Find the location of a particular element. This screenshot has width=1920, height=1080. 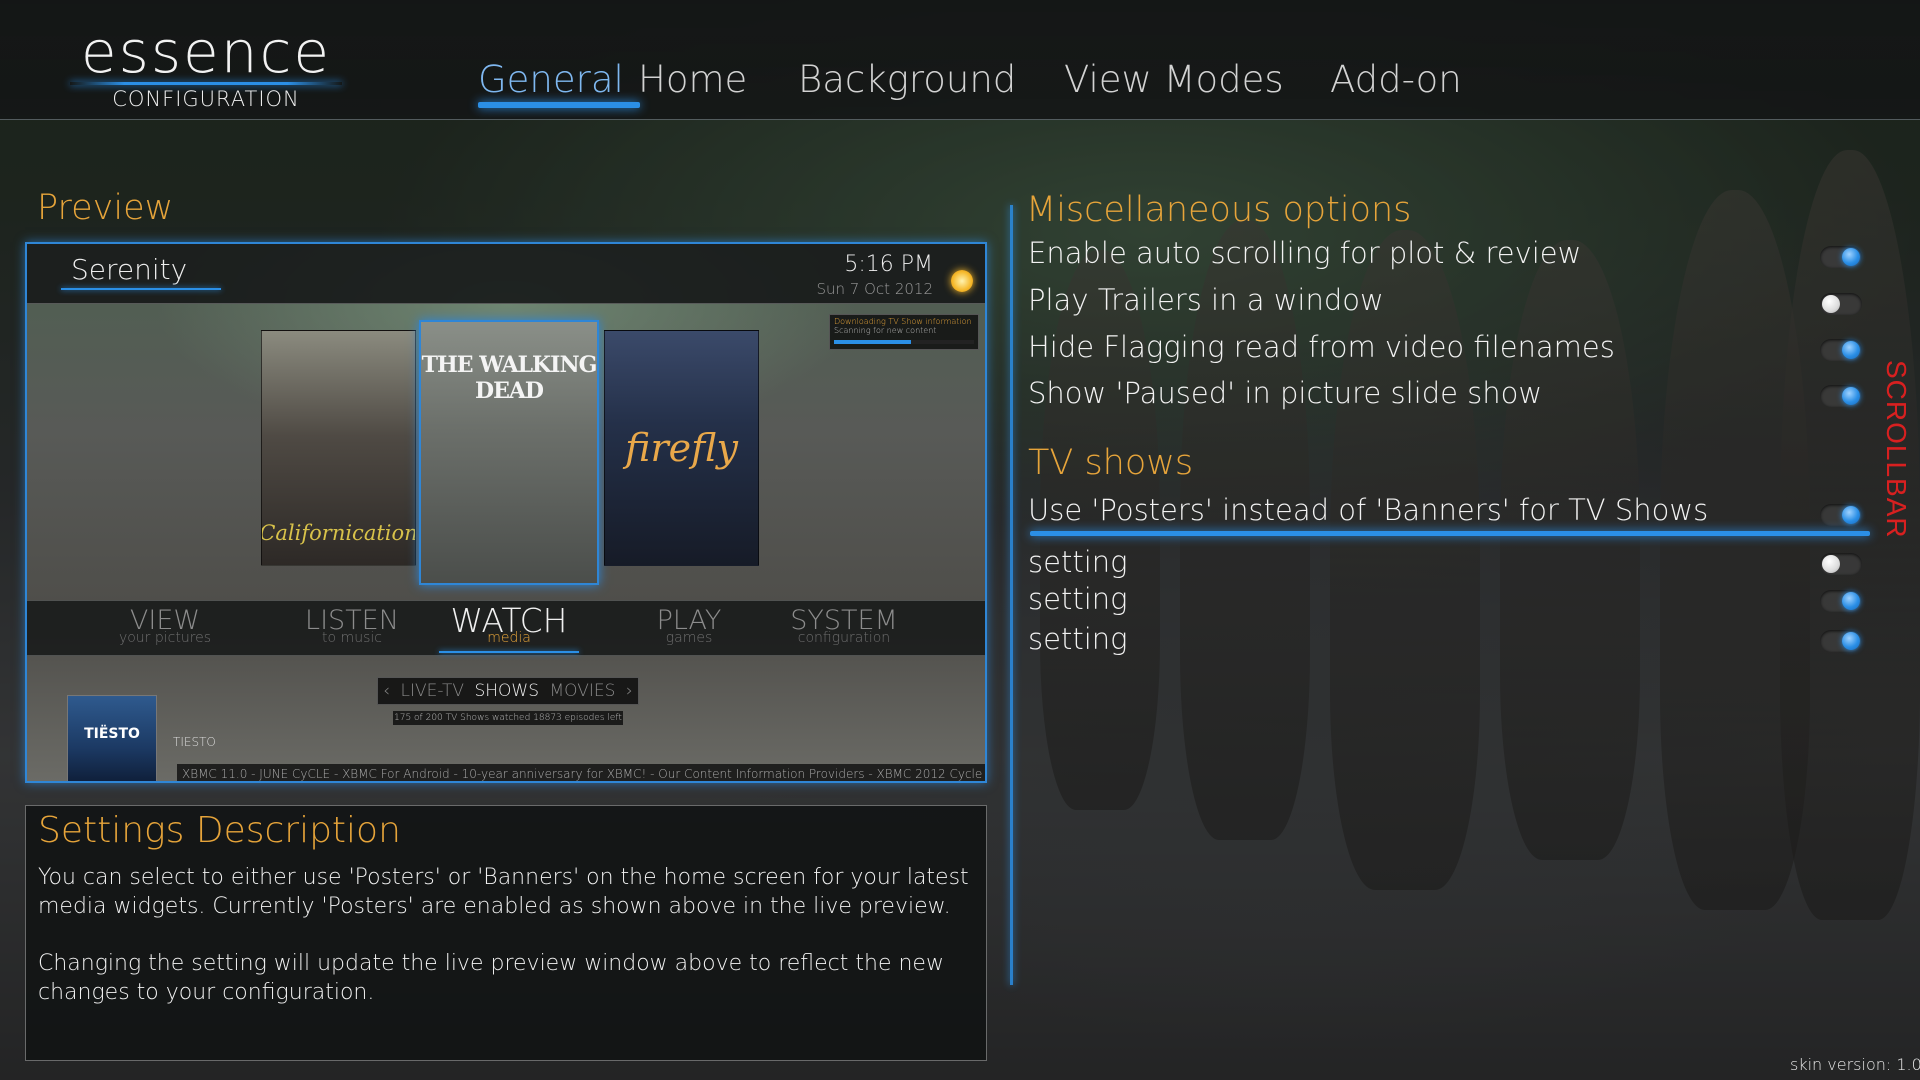

submenu-movies: MOVIES is located at coordinates (583, 691).